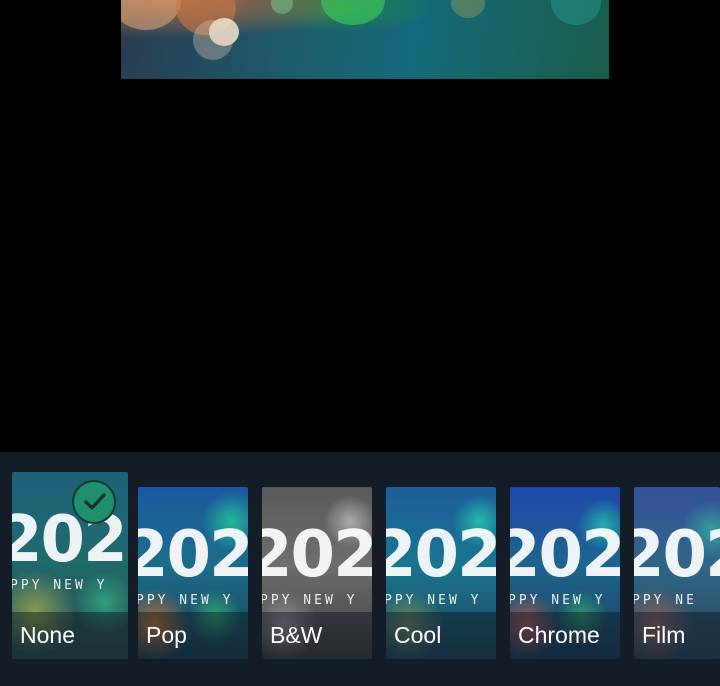 Image resolution: width=720 pixels, height=686 pixels. I want to click on filter-label: B&W, so click(296, 635).